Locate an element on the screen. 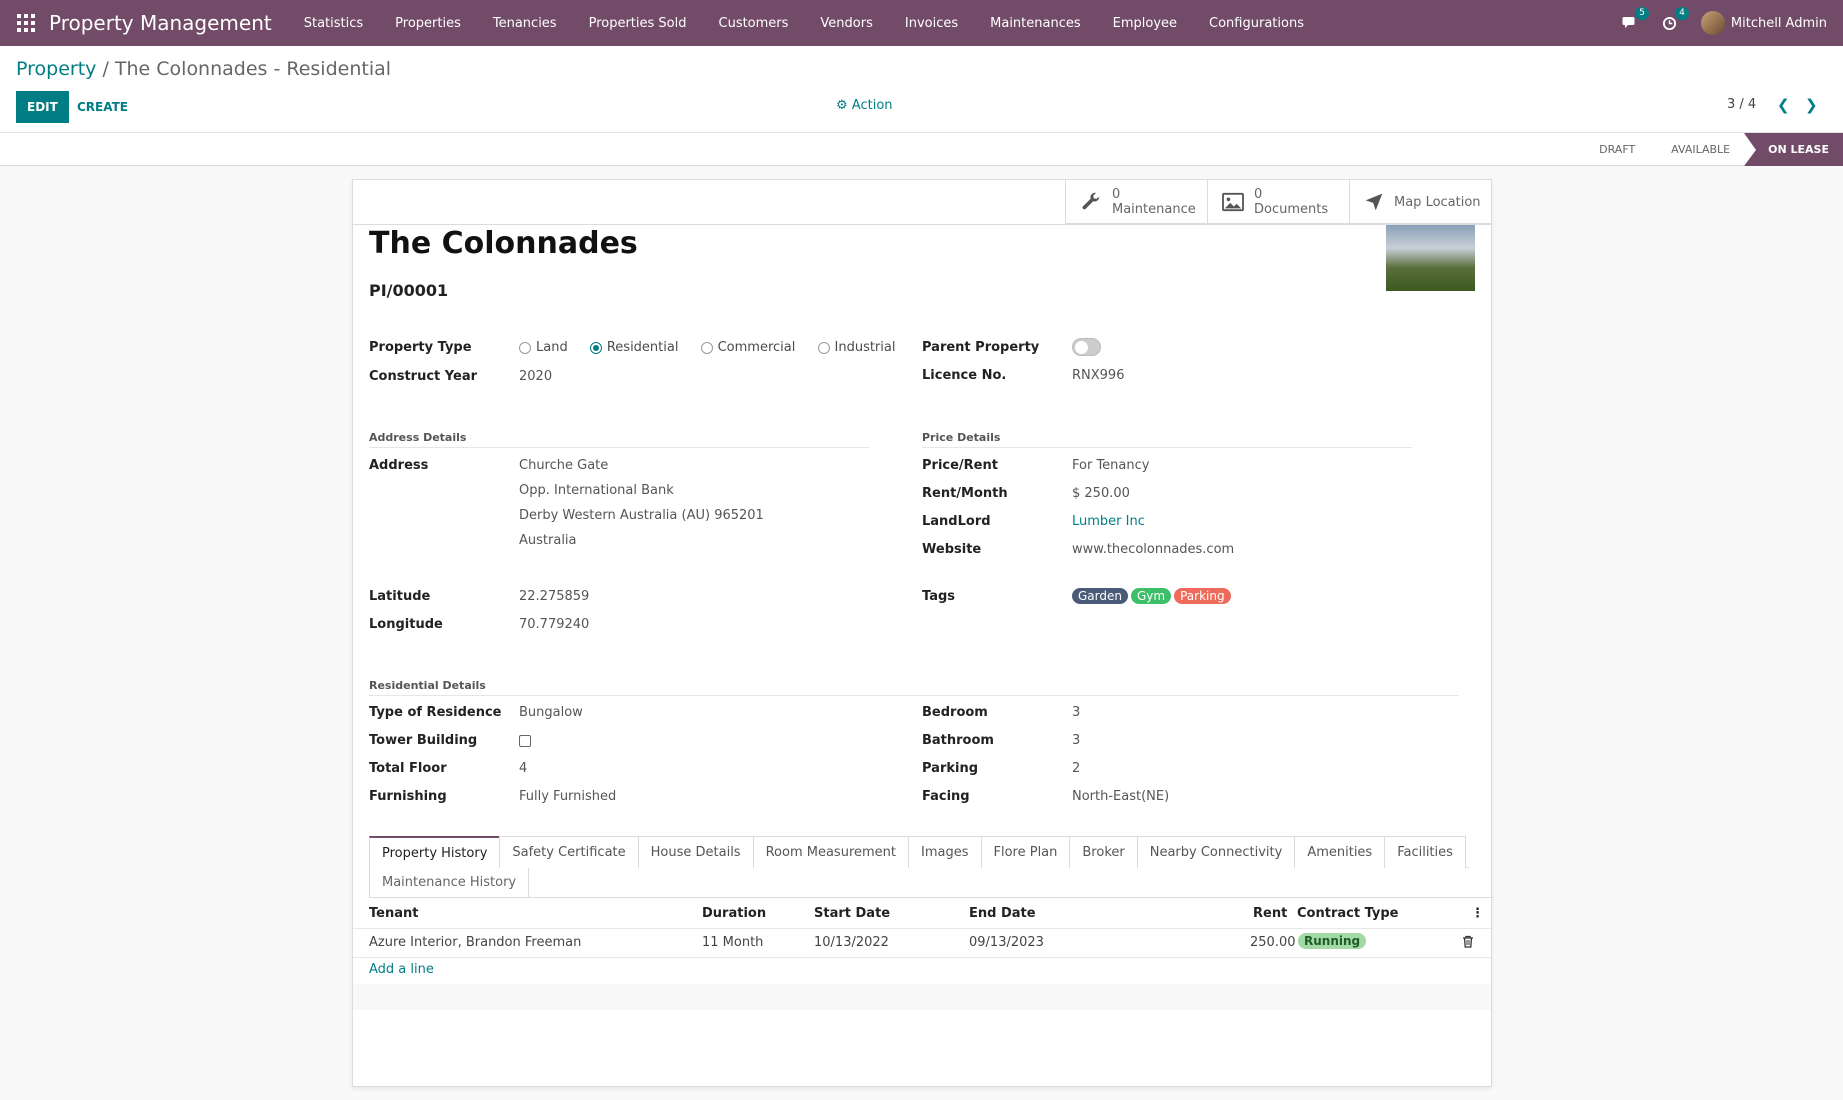 Image resolution: width=1843 pixels, height=1100 pixels. user-name: Mitchell Admin is located at coordinates (1779, 23).